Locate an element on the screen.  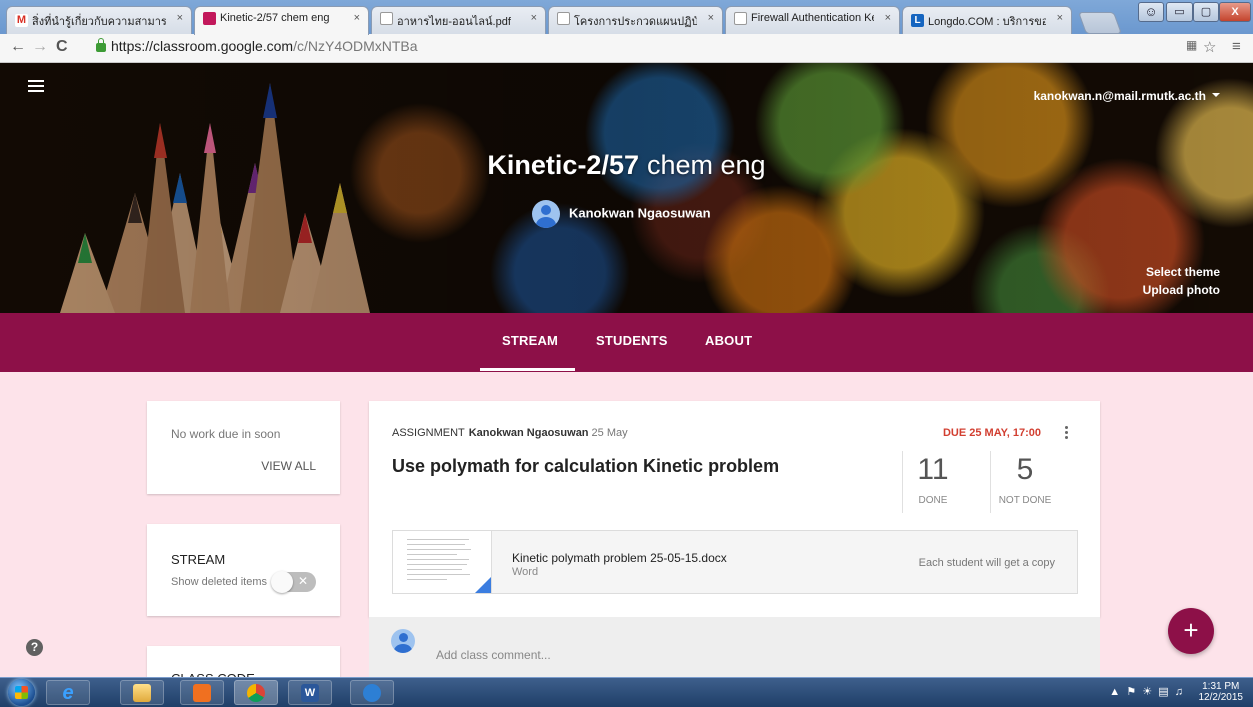
lock-icon is located at coordinates (101, 45).